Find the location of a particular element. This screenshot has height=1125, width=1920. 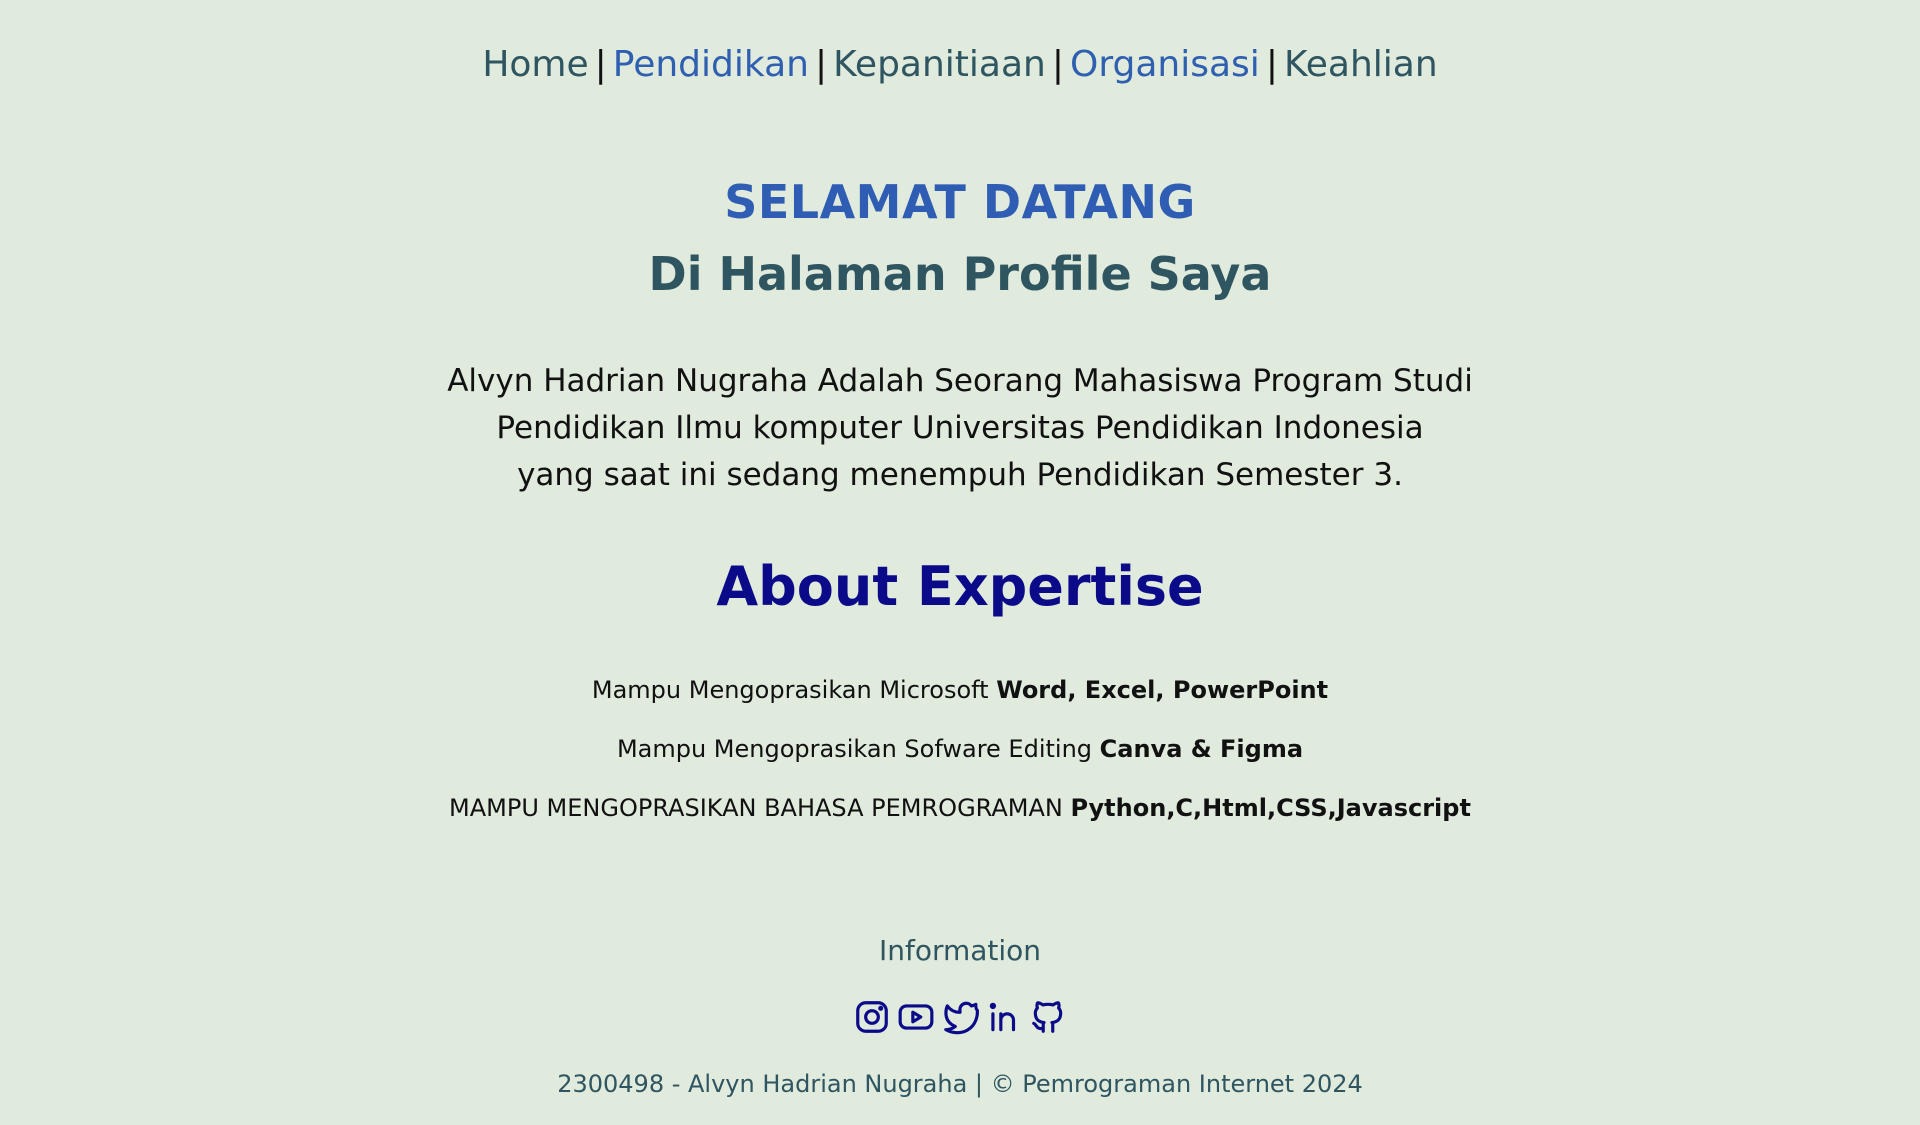

linkedin-icon is located at coordinates (1004, 1017).